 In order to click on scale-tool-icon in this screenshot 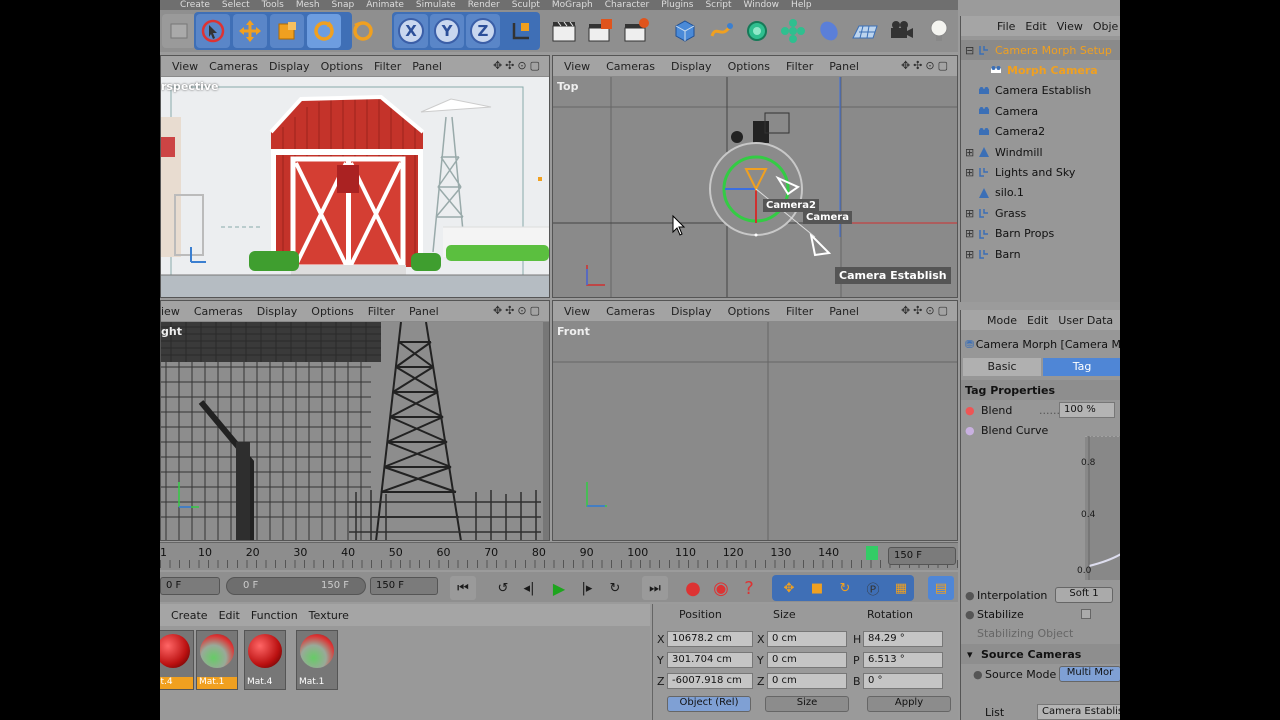, I will do `click(287, 31)`.